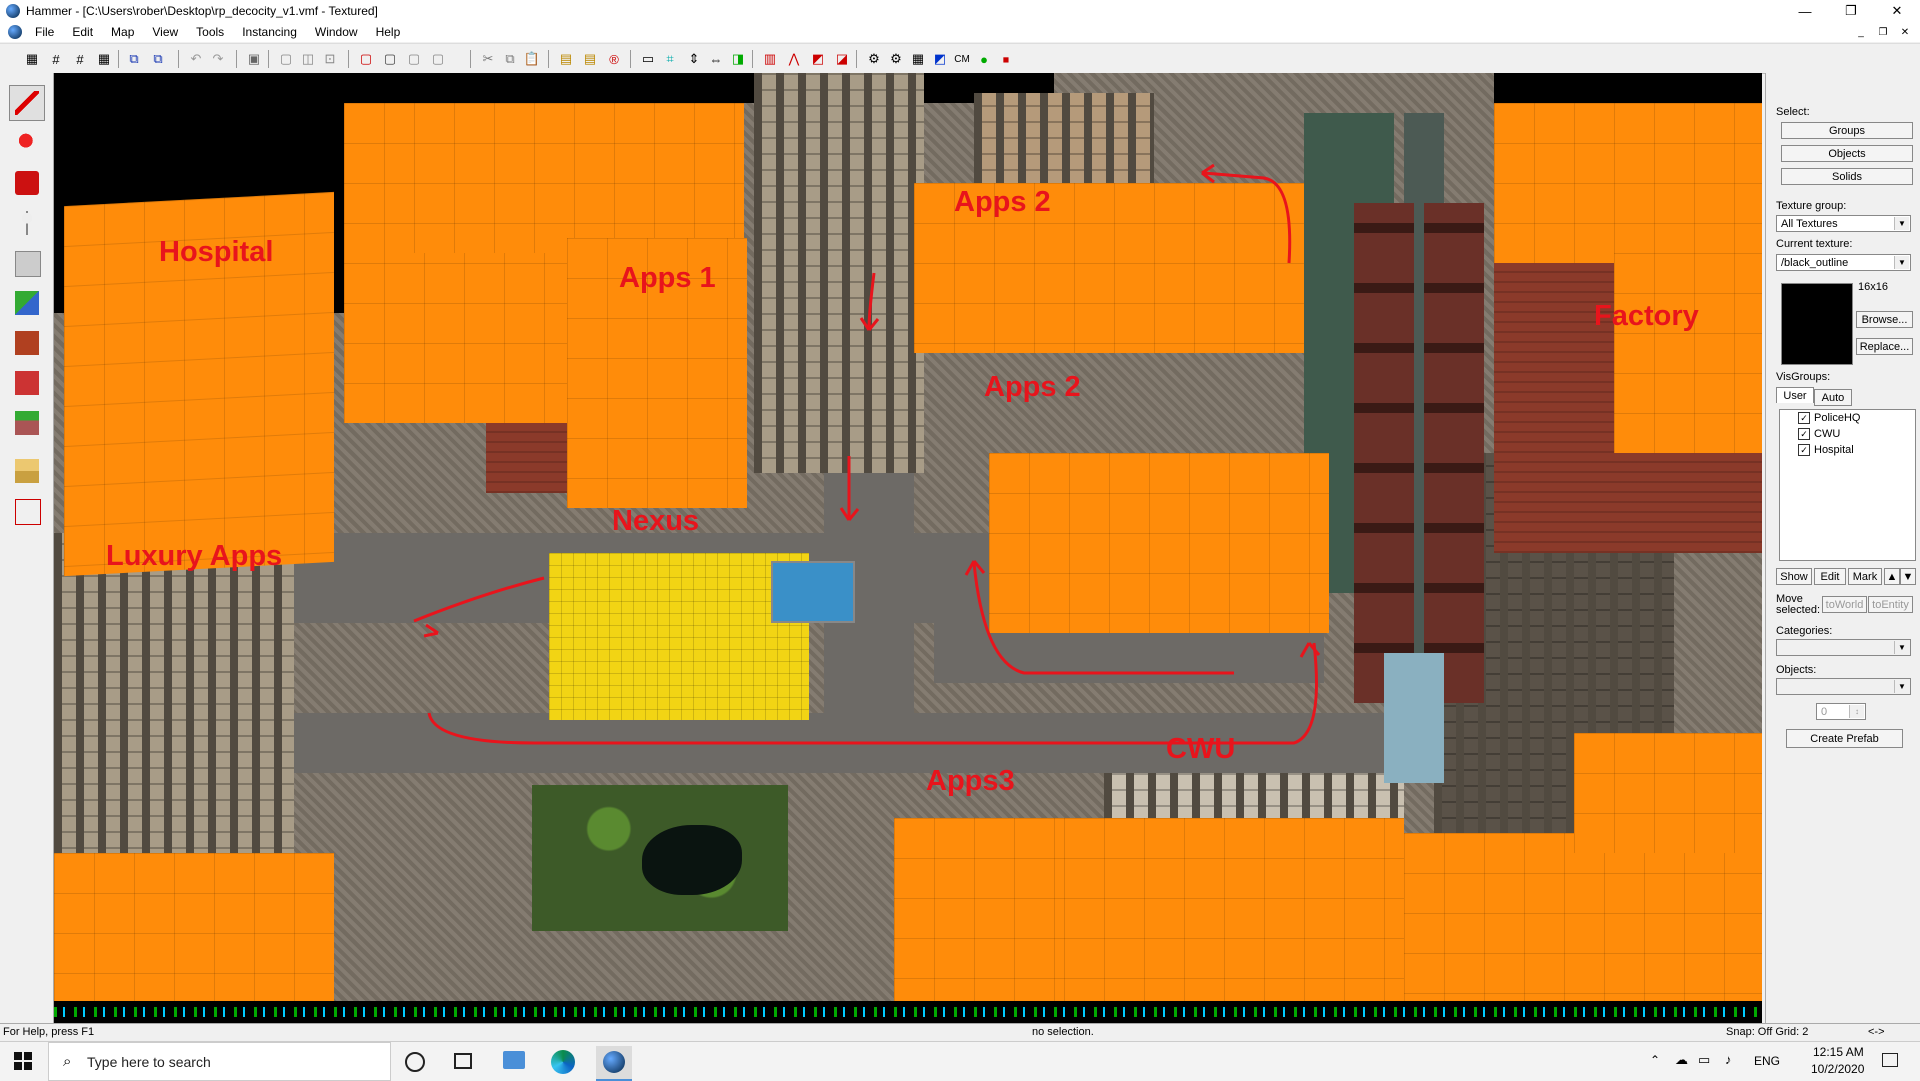 This screenshot has width=1920, height=1081. What do you see at coordinates (940, 59) in the screenshot?
I see `ob-icon: ◩` at bounding box center [940, 59].